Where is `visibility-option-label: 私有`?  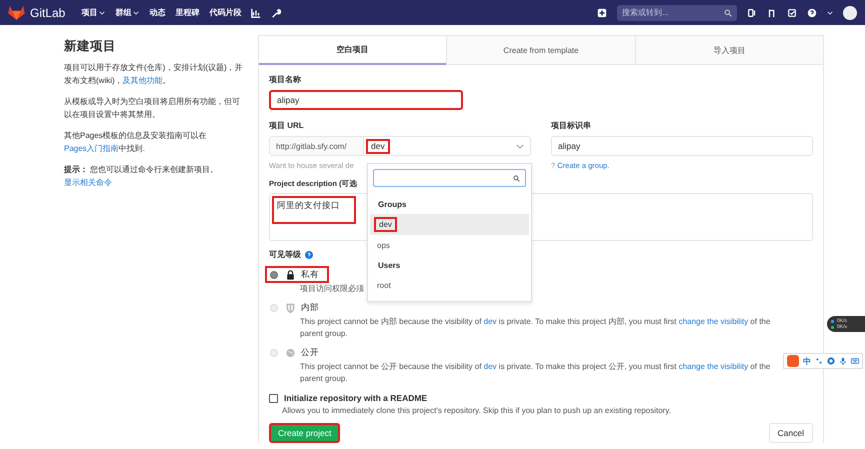
visibility-option-label: 私有 is located at coordinates (310, 274).